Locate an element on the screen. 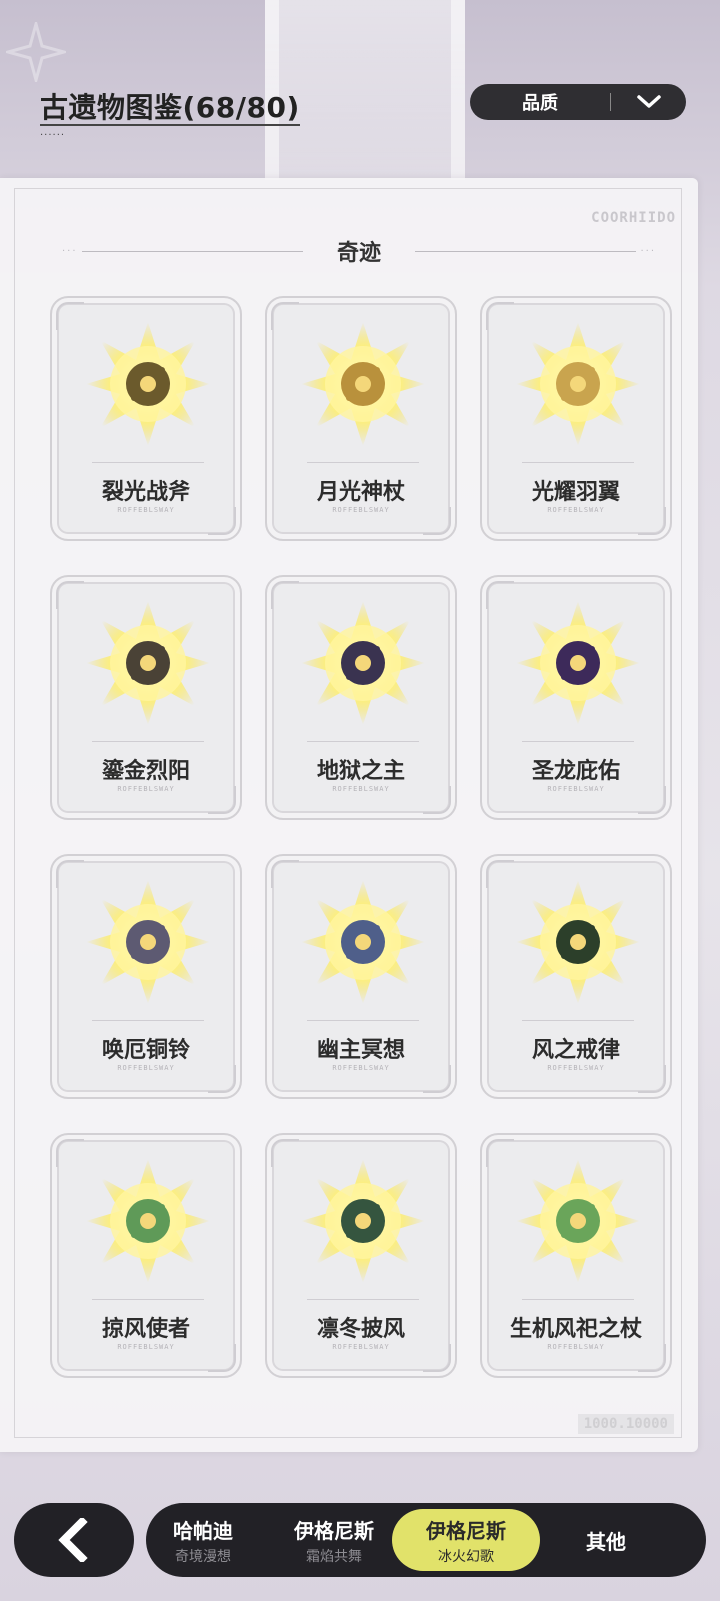 This screenshot has width=720, height=1601. moon-scepter-icon is located at coordinates (363, 384).